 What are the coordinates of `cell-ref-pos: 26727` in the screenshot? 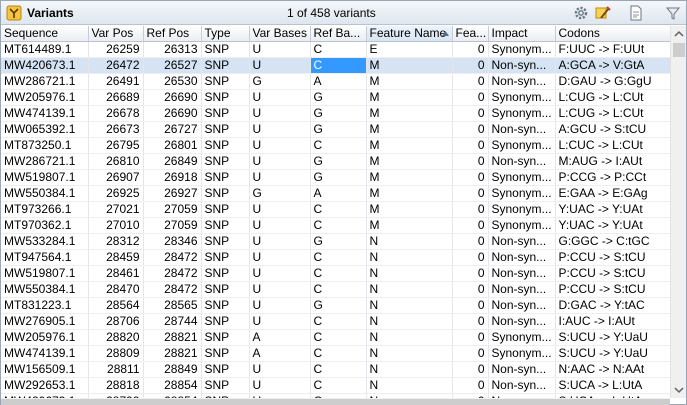 It's located at (172, 129).